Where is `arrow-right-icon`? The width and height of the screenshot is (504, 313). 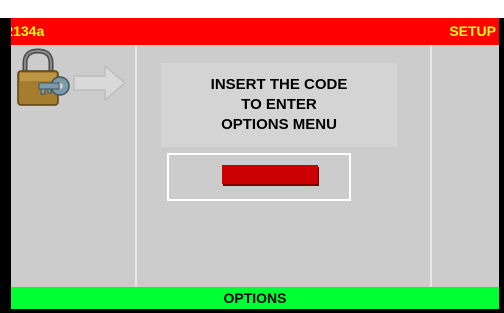
arrow-right-icon is located at coordinates (100, 83).